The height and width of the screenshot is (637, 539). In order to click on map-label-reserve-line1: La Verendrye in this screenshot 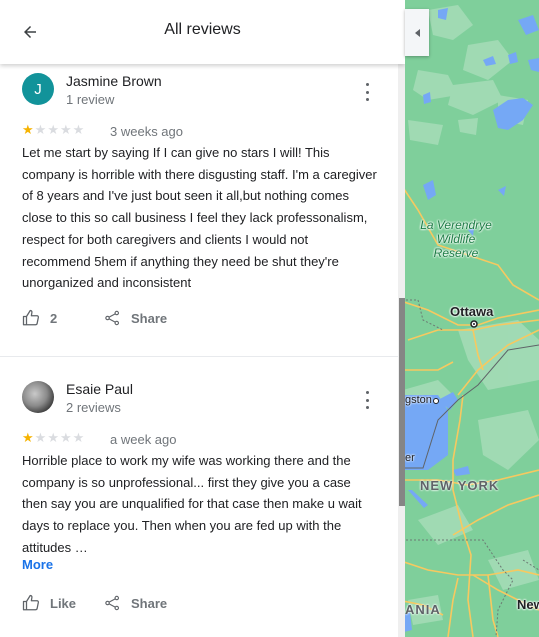, I will do `click(456, 225)`.